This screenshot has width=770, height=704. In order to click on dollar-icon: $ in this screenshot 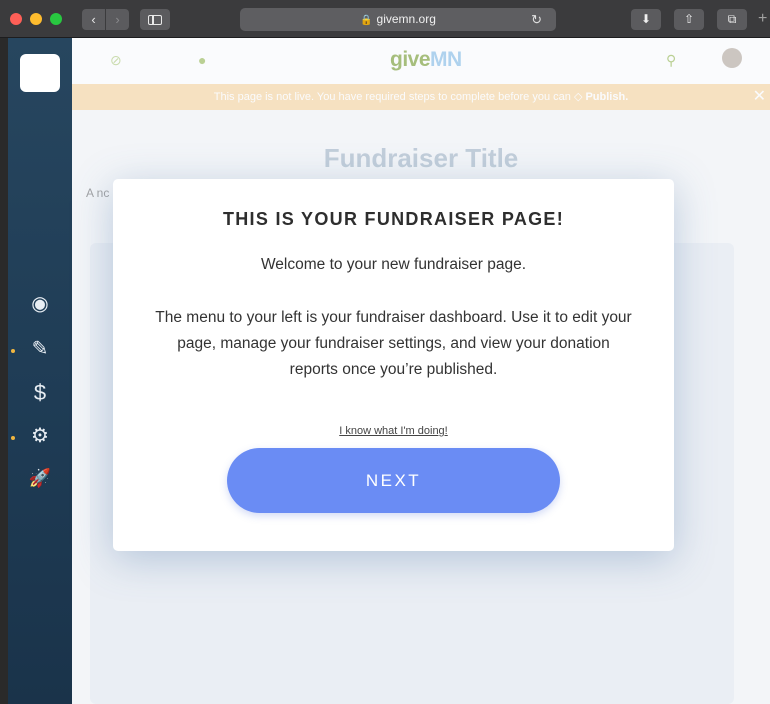, I will do `click(40, 393)`.